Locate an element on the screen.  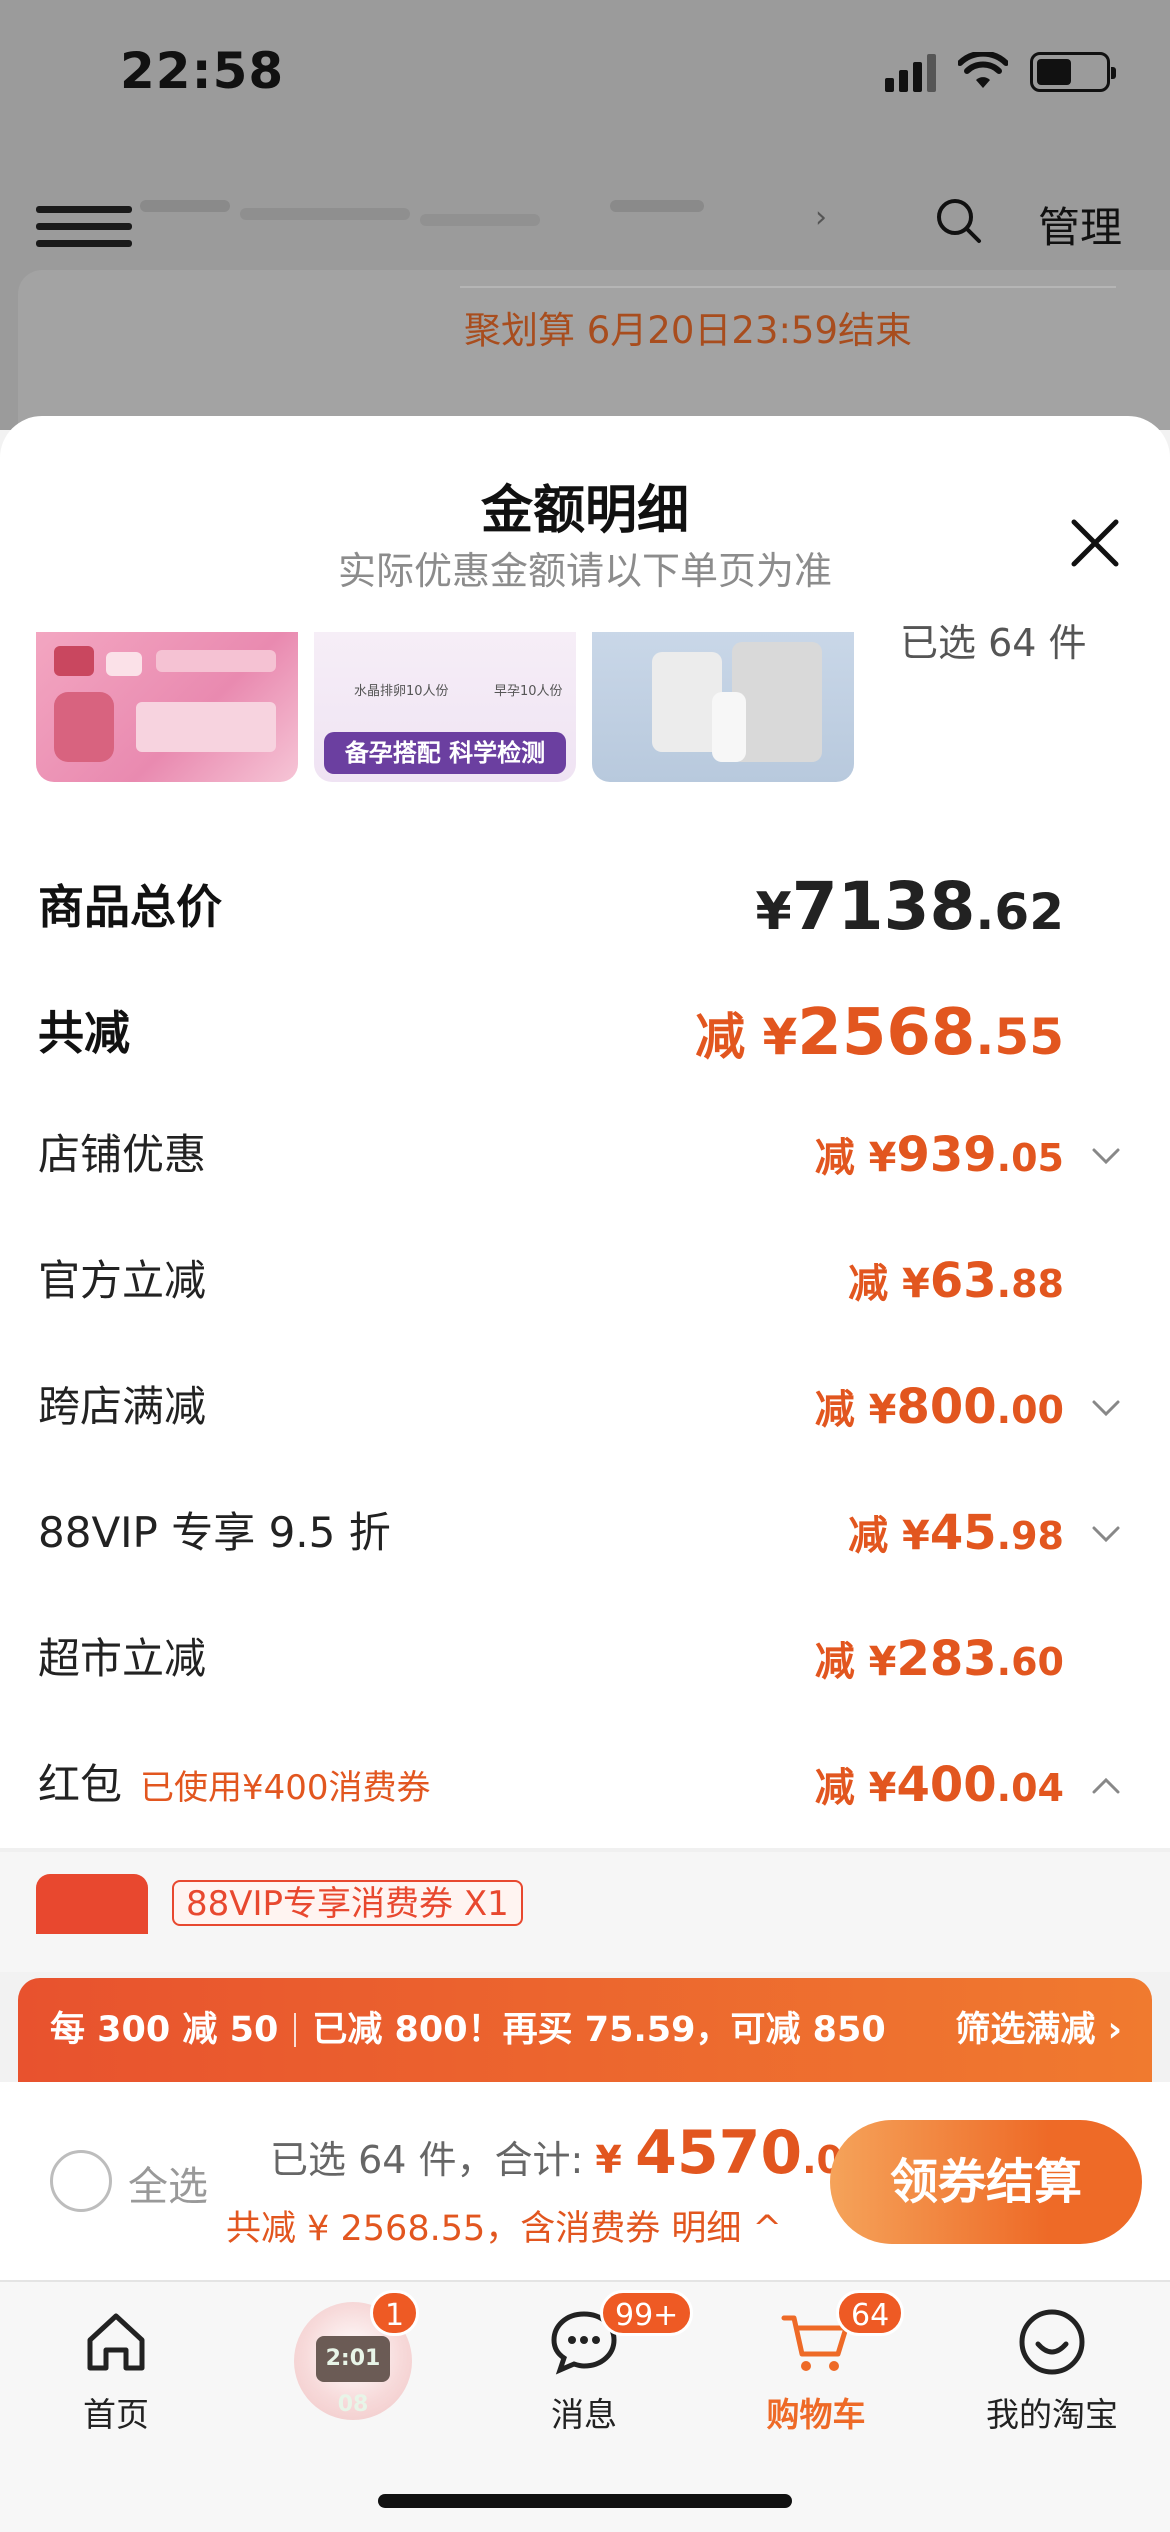
close-button is located at coordinates (1095, 543).